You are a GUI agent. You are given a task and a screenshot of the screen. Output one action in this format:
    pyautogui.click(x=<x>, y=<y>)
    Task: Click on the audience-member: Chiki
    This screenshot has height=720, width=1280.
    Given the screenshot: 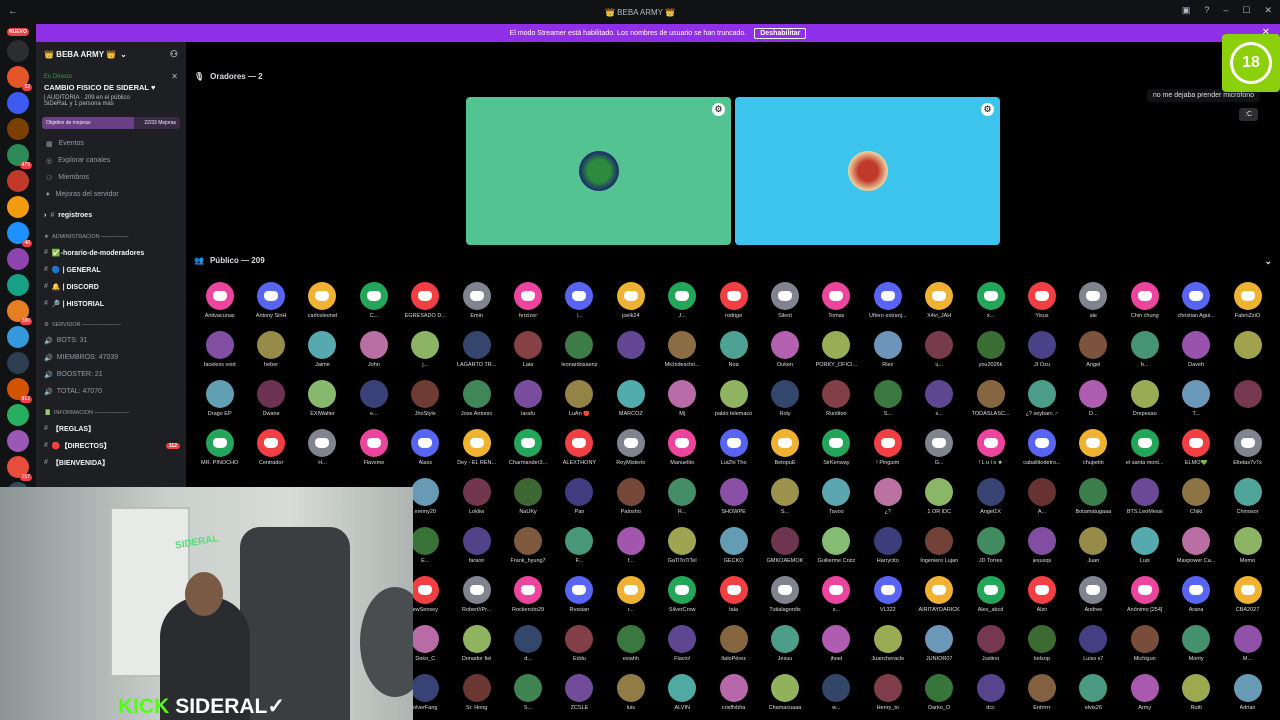 What is the action you would take?
    pyautogui.click(x=1195, y=500)
    